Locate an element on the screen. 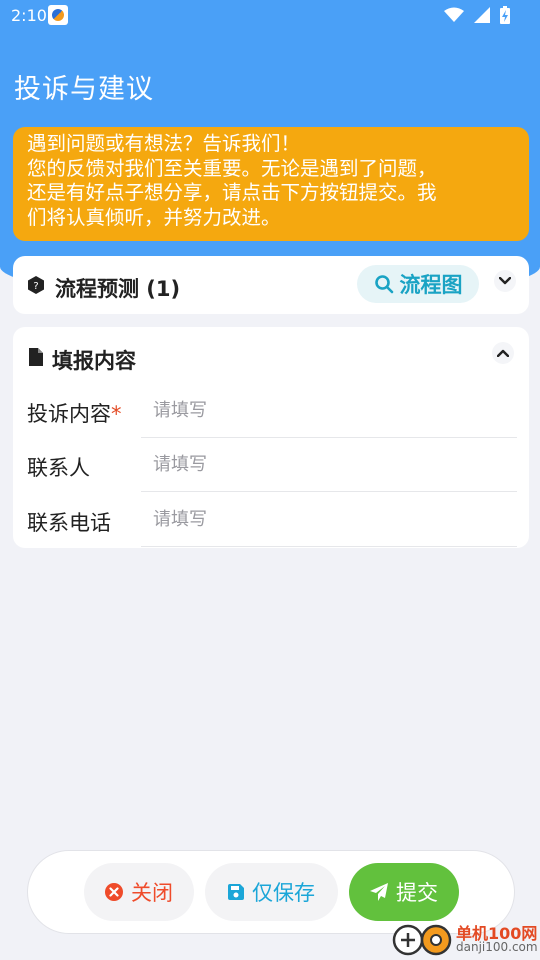  form-card-title: 填报内容 is located at coordinates (94, 361).